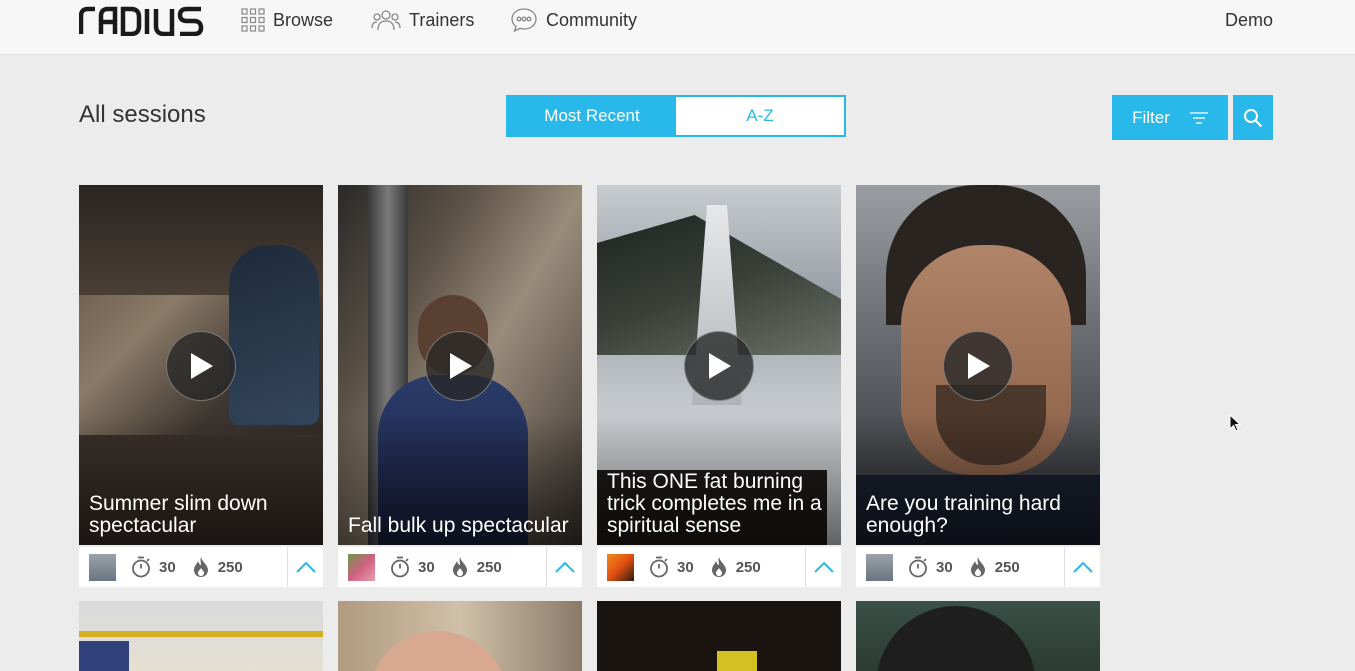 This screenshot has height=671, width=1355. I want to click on nav-trainers: Trainers, so click(422, 20).